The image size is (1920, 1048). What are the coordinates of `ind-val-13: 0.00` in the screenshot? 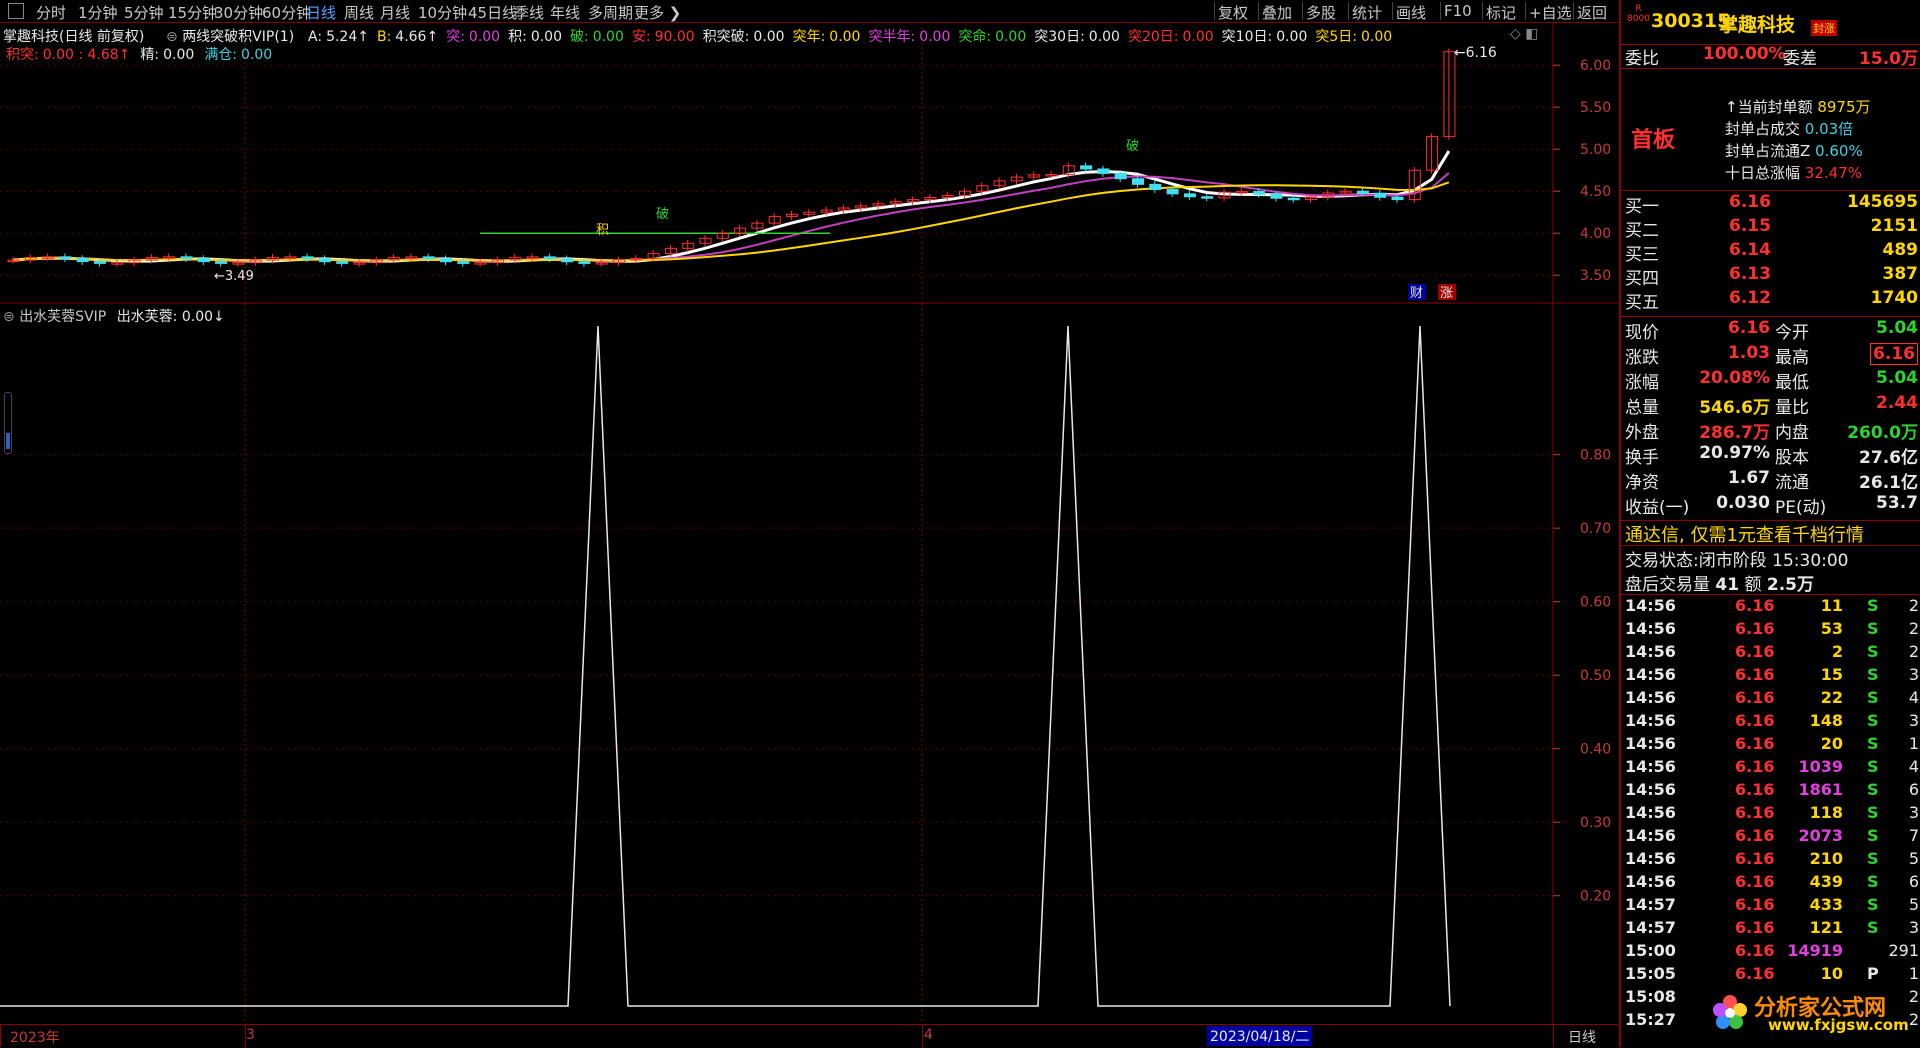 It's located at (1376, 37).